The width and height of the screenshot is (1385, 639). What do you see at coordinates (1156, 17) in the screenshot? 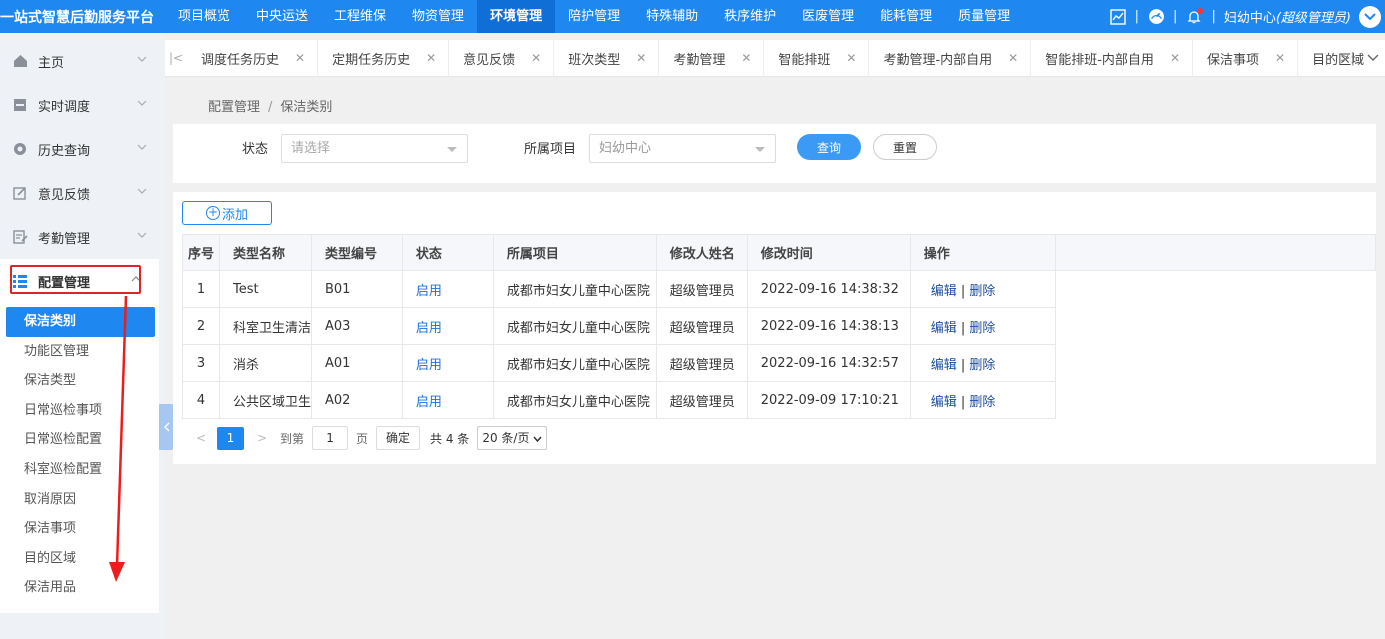
I see `dashboard-icon` at bounding box center [1156, 17].